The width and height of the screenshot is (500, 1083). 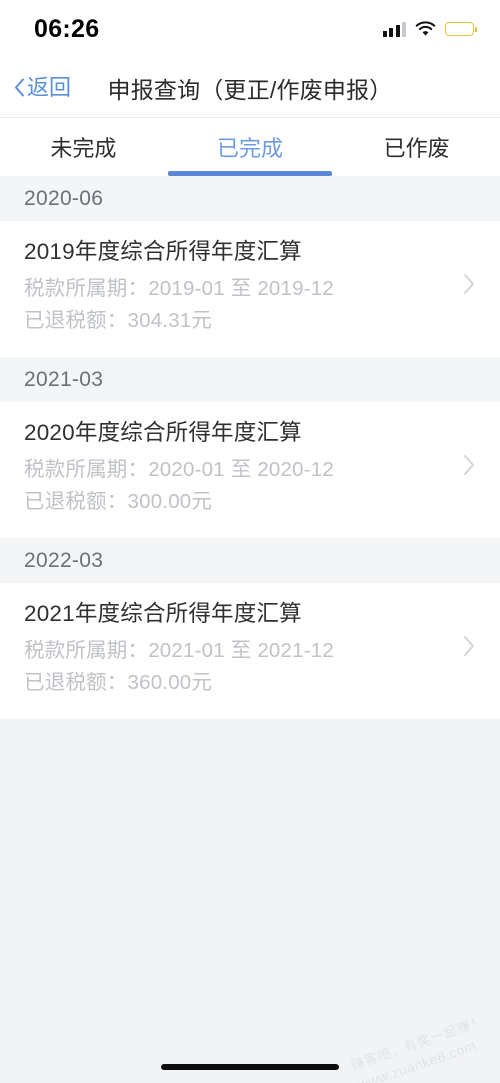 I want to click on section-header: 2020-06, so click(x=250, y=198).